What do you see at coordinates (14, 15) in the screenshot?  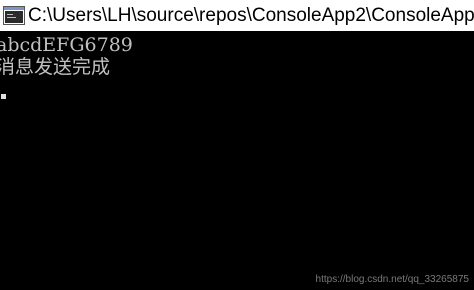 I see `console-window-icon` at bounding box center [14, 15].